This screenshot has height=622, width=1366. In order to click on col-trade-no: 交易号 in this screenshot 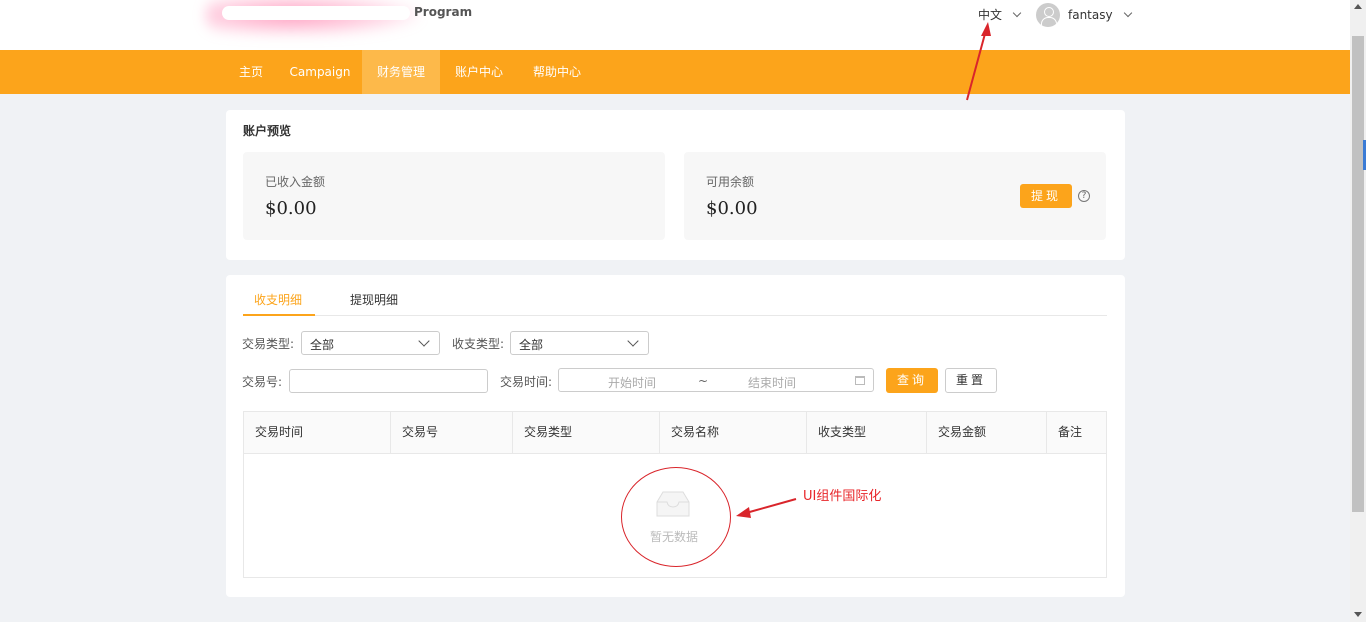, I will do `click(452, 432)`.